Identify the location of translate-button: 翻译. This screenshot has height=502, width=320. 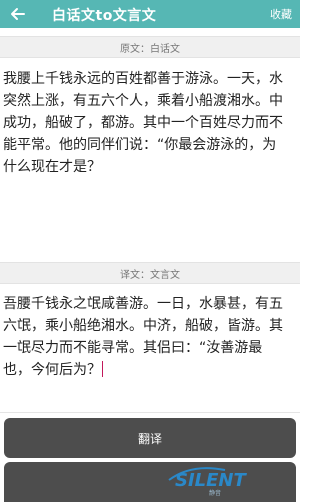
(150, 438).